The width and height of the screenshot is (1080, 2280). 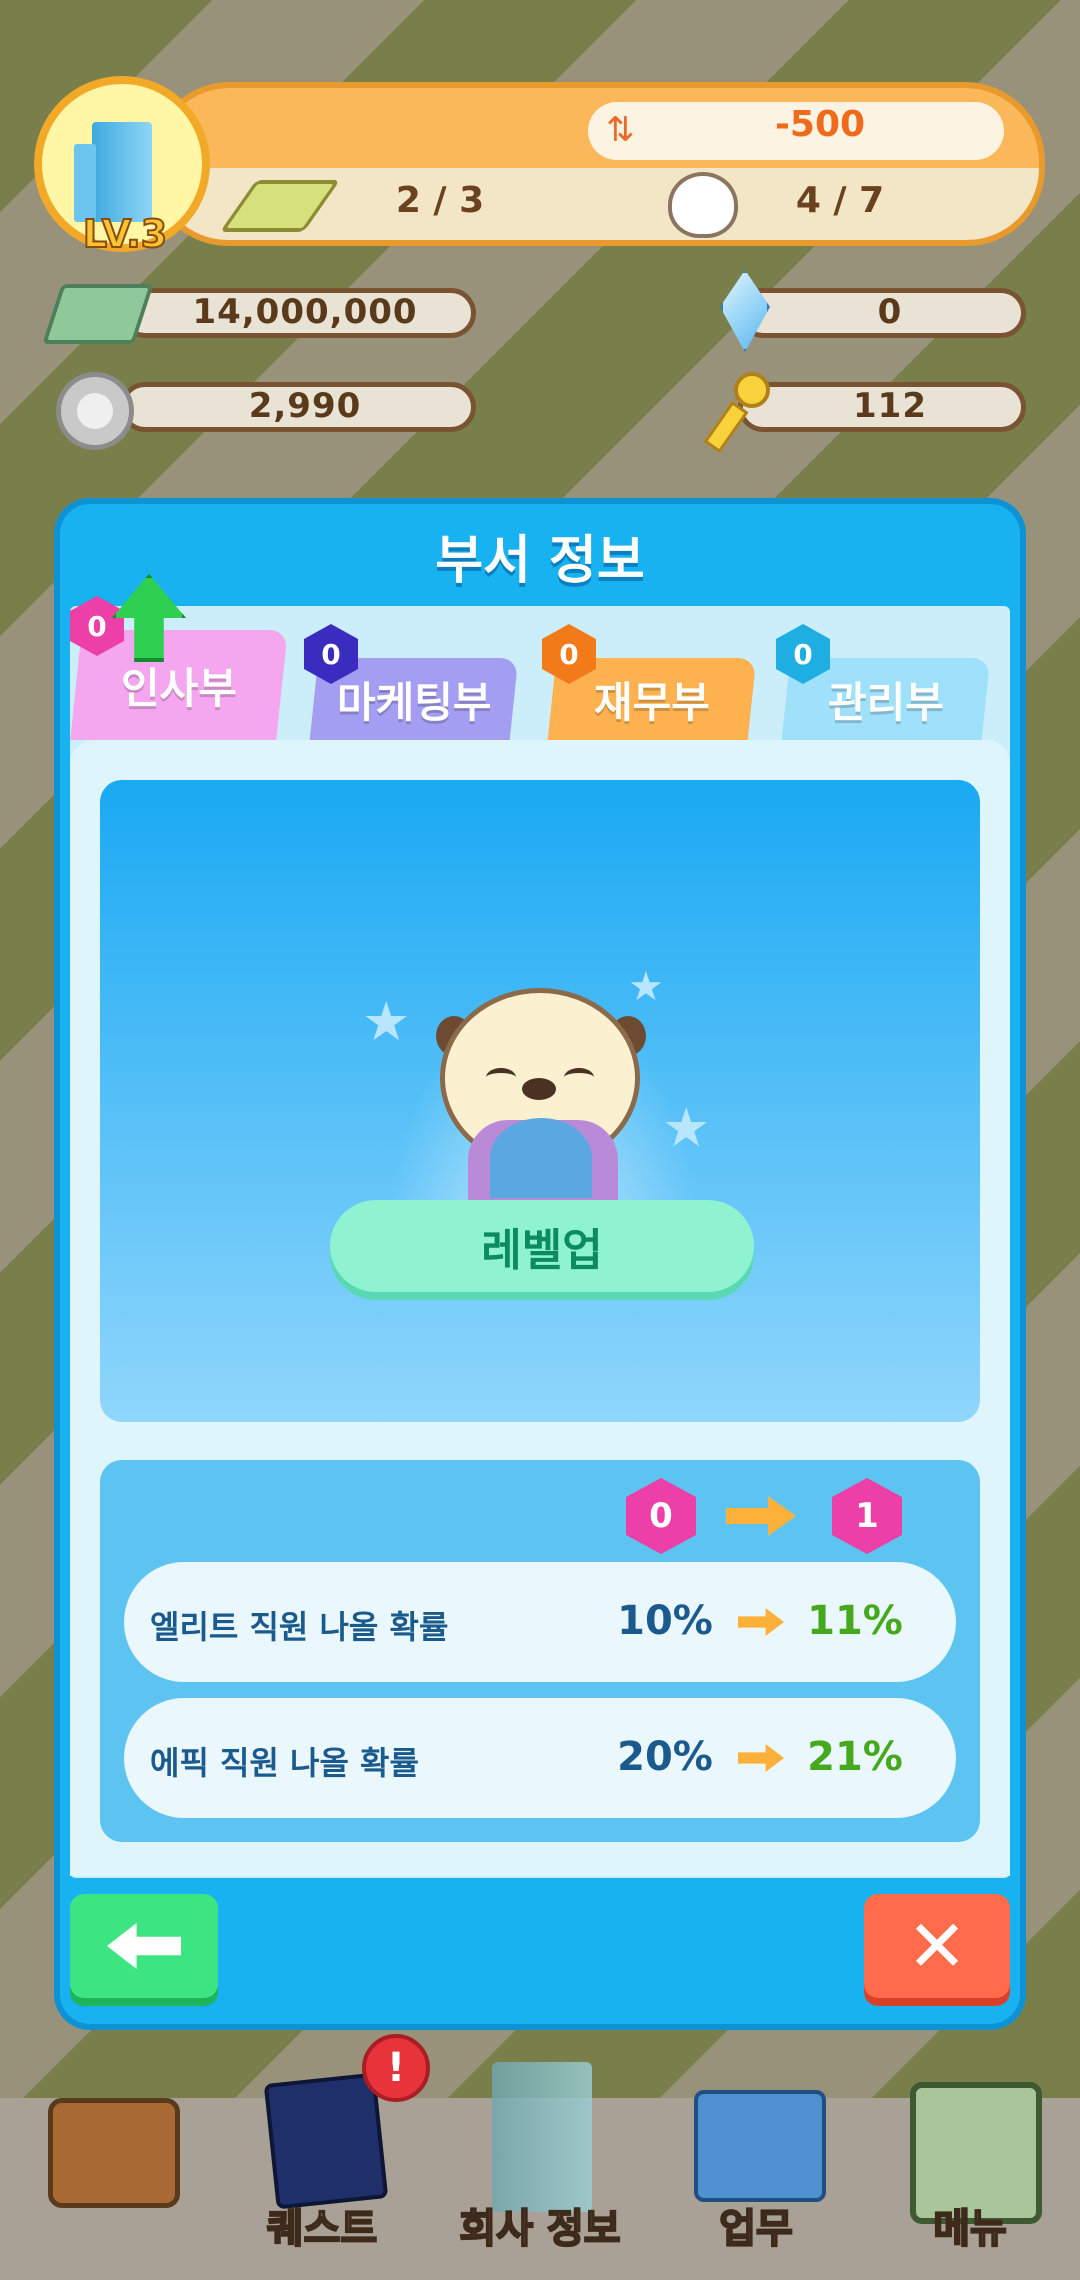 I want to click on otter-nose, so click(x=539, y=1089).